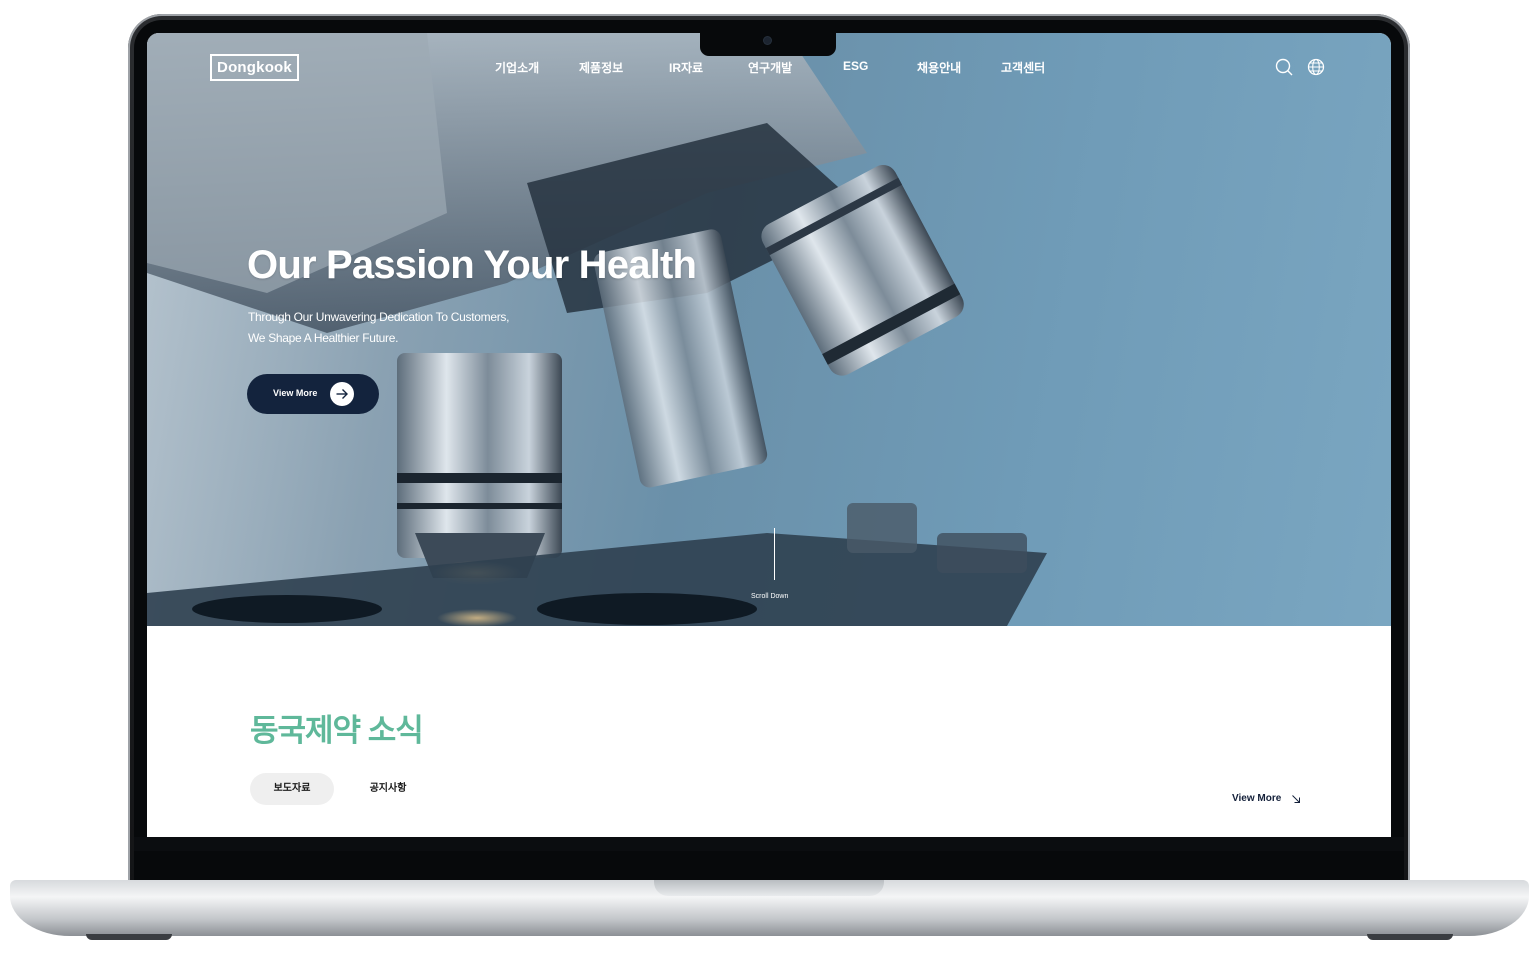 This screenshot has width=1539, height=960. I want to click on hero-subline-2: We Shape A Healthier Future., so click(323, 338).